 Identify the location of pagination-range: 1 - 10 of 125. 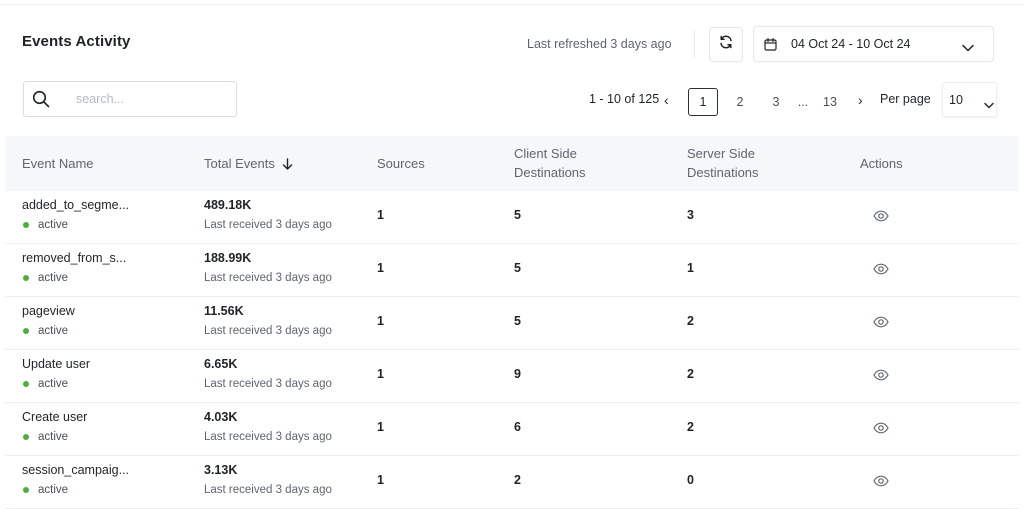
(624, 99).